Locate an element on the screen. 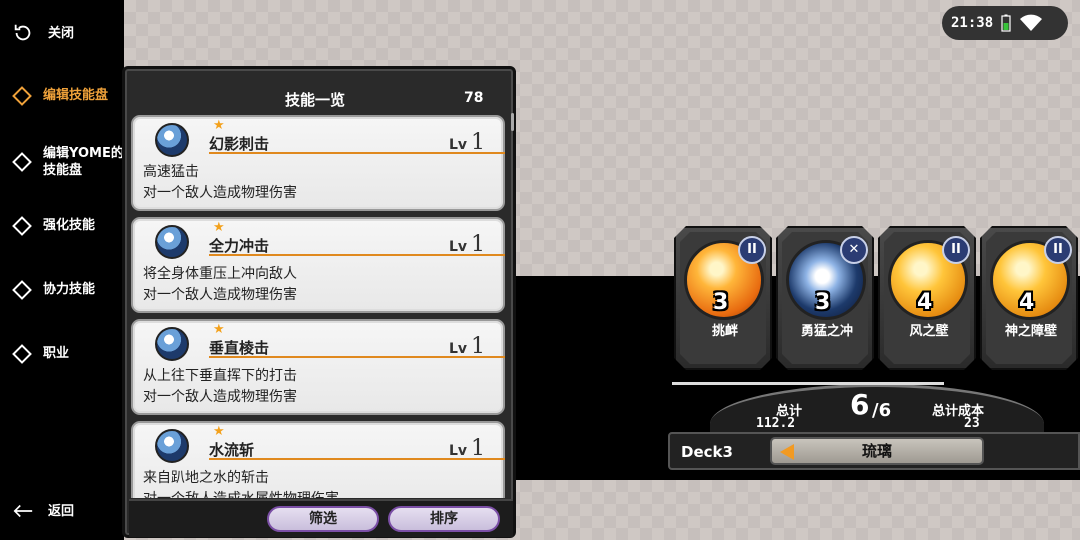  sidebar-item-enhance-skill: 强化技能 is located at coordinates (54, 225).